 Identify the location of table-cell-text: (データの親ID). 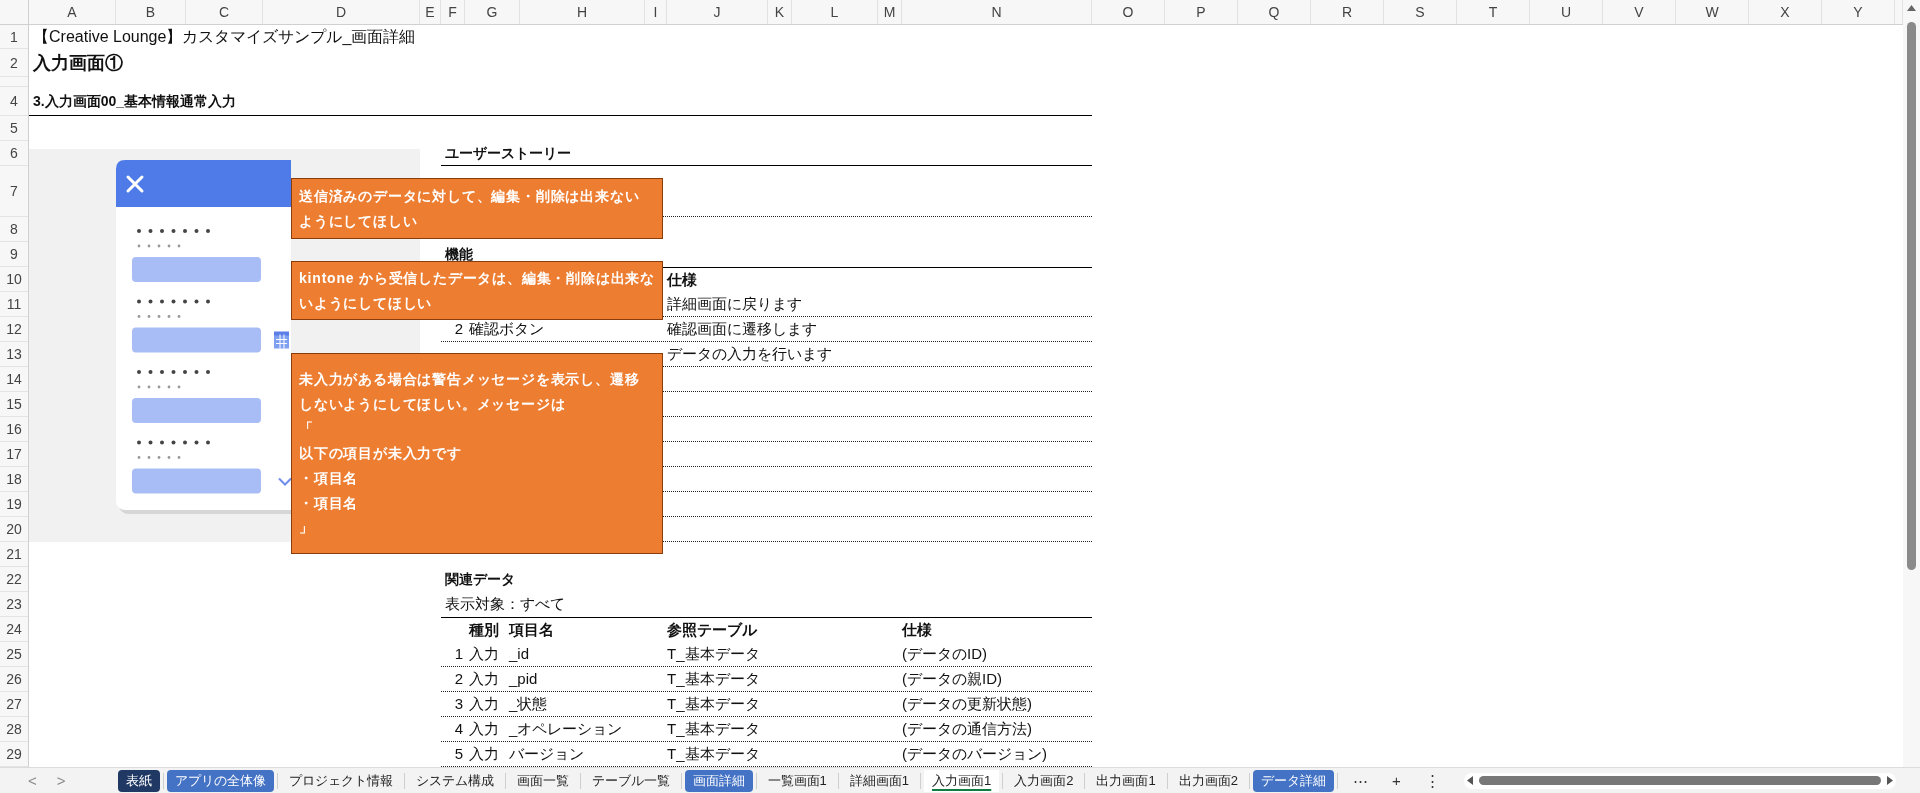
(952, 678).